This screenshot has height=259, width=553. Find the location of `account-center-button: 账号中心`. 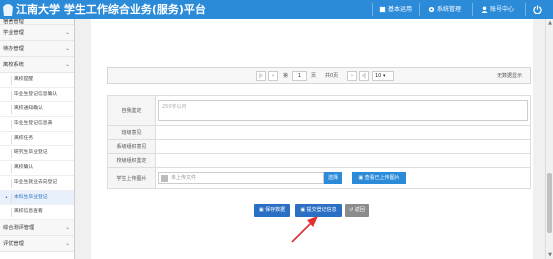

account-center-button: 账号中心 is located at coordinates (497, 9).